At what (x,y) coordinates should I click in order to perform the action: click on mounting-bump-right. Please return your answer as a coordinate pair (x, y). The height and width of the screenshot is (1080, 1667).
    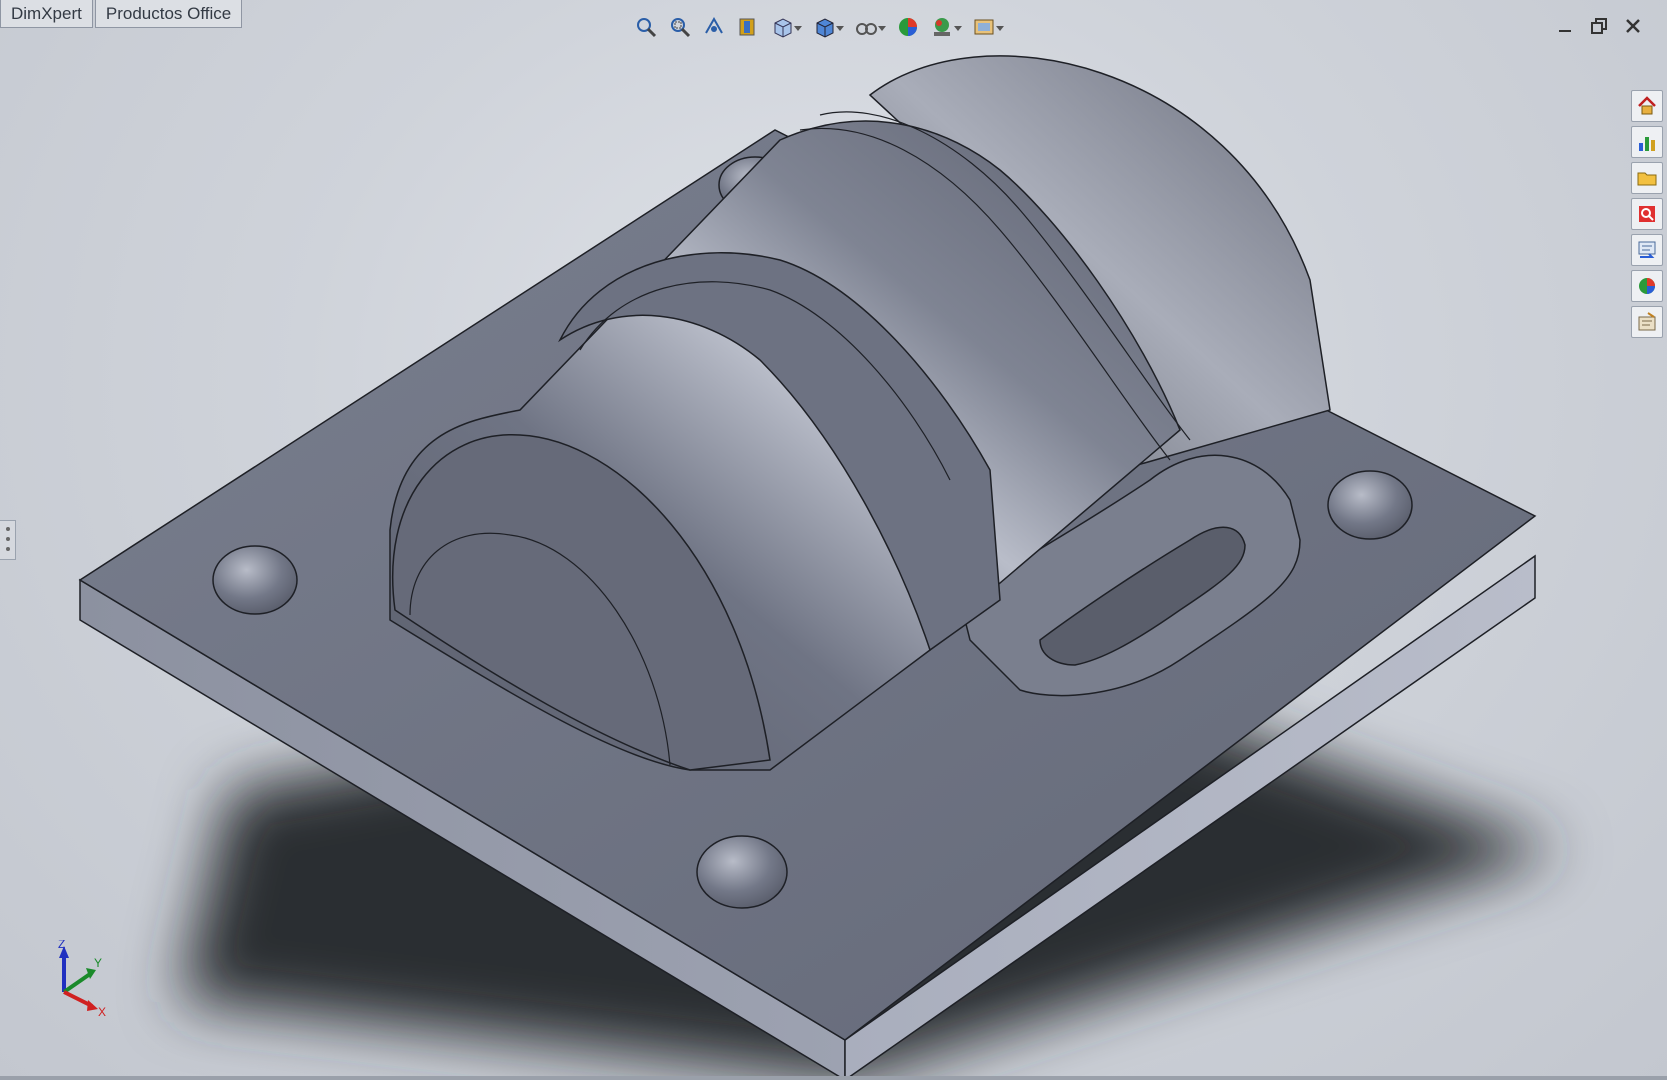
    Looking at the image, I should click on (1370, 505).